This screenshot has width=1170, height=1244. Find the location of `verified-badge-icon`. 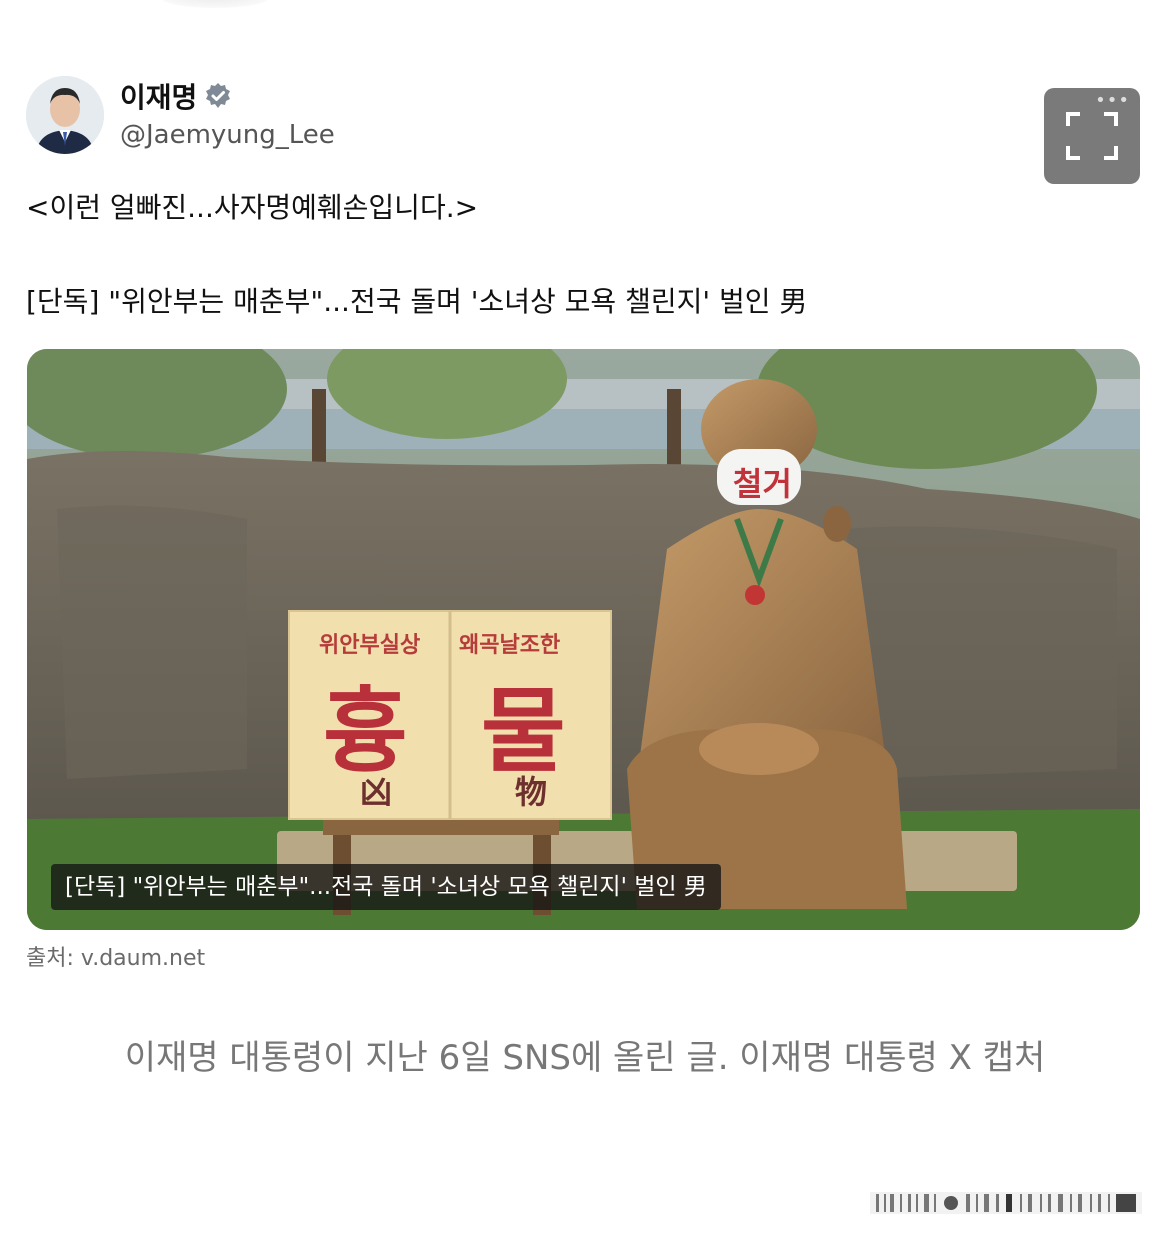

verified-badge-icon is located at coordinates (218, 95).